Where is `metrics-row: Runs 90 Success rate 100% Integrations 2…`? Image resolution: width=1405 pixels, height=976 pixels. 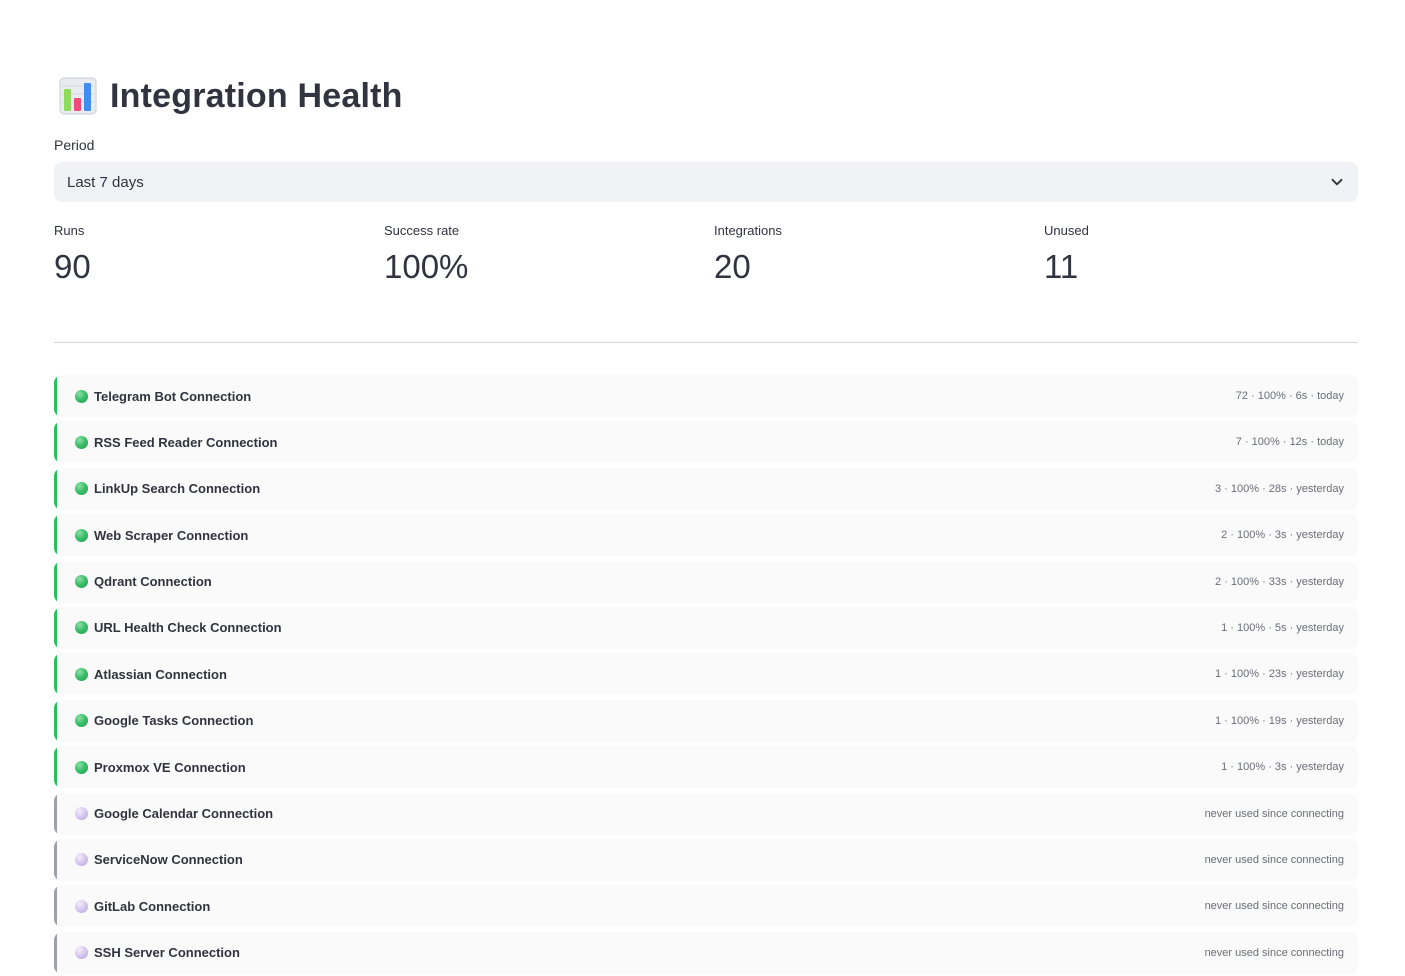 metrics-row: Runs 90 Success rate 100% Integrations 2… is located at coordinates (714, 254).